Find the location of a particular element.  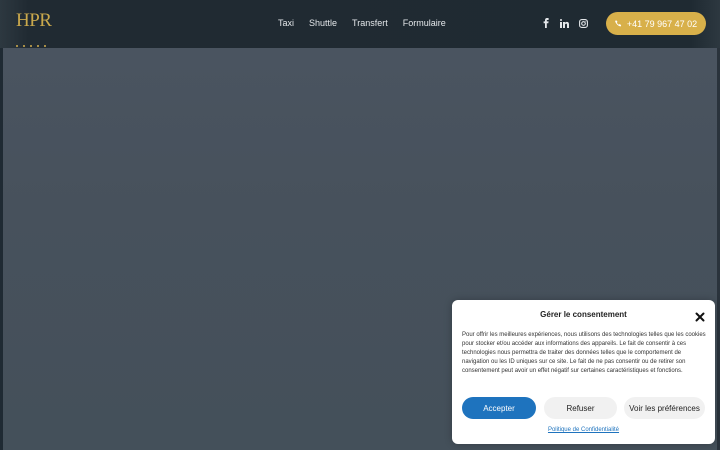

facebook-icon is located at coordinates (545, 23).